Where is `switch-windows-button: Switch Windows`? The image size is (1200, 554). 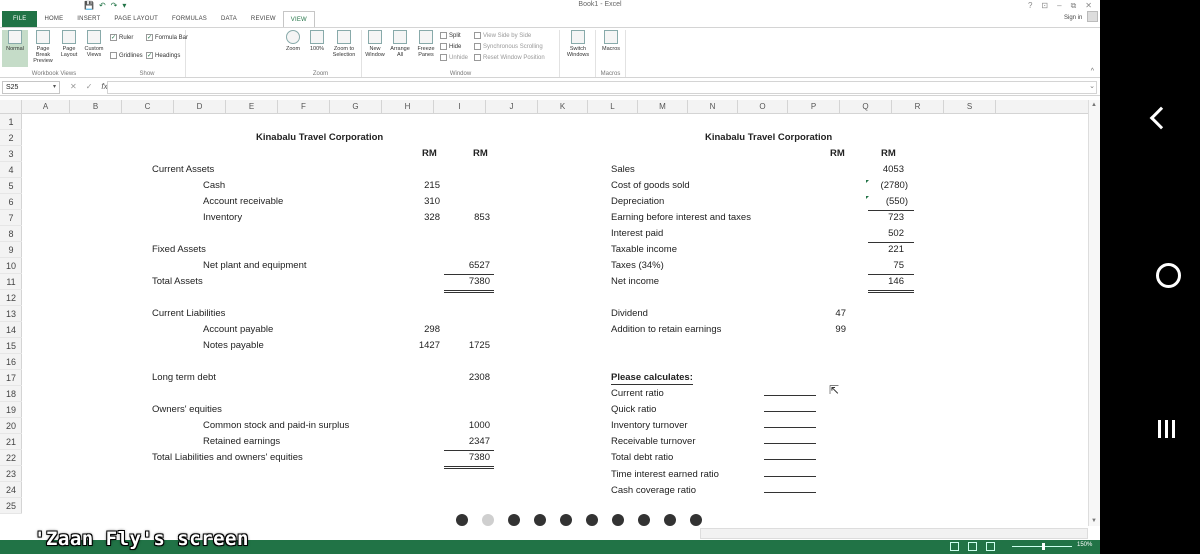 switch-windows-button: Switch Windows is located at coordinates (578, 44).